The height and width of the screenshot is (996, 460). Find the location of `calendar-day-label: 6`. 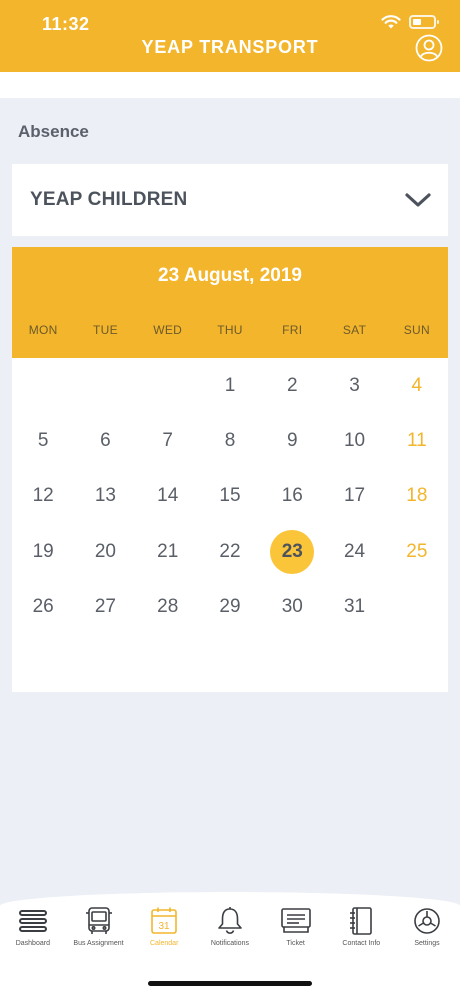

calendar-day-label: 6 is located at coordinates (105, 441).